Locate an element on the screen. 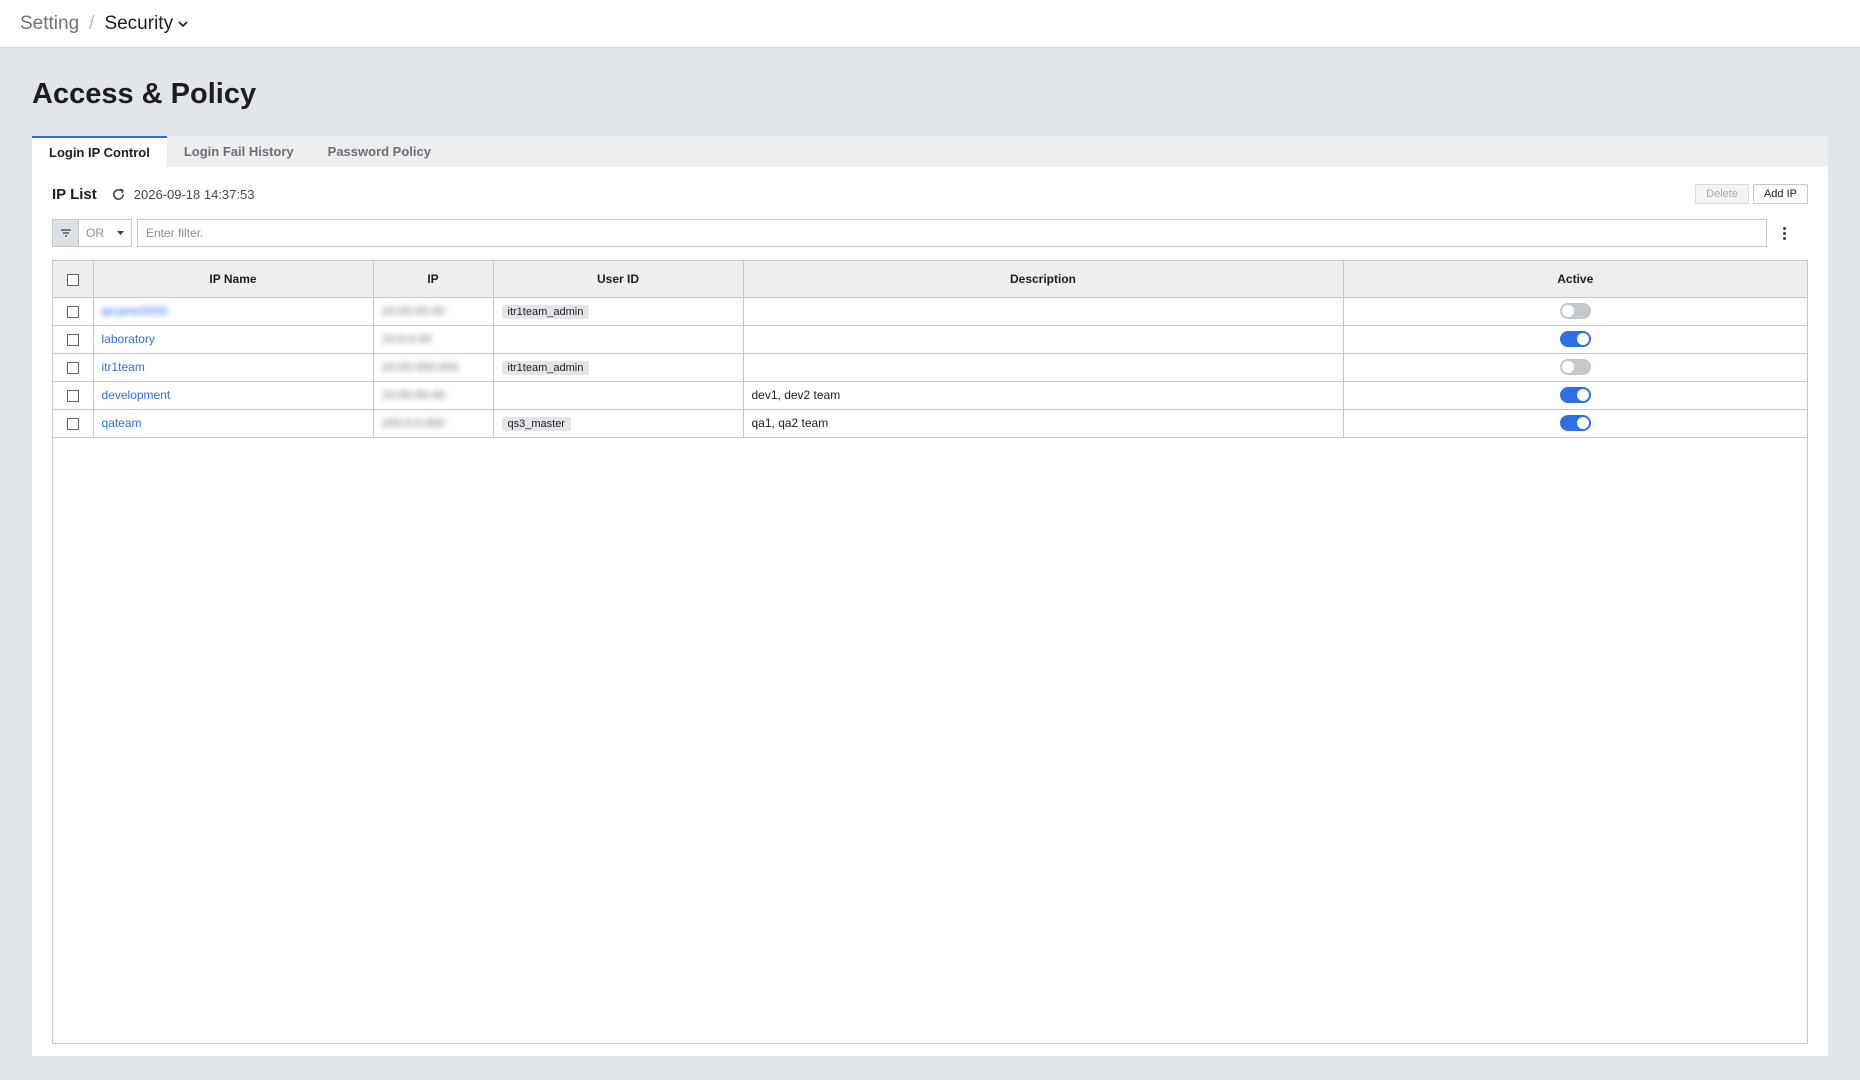 Image resolution: width=1860 pixels, height=1080 pixels. tab-password-policy: Password Policy is located at coordinates (379, 151).